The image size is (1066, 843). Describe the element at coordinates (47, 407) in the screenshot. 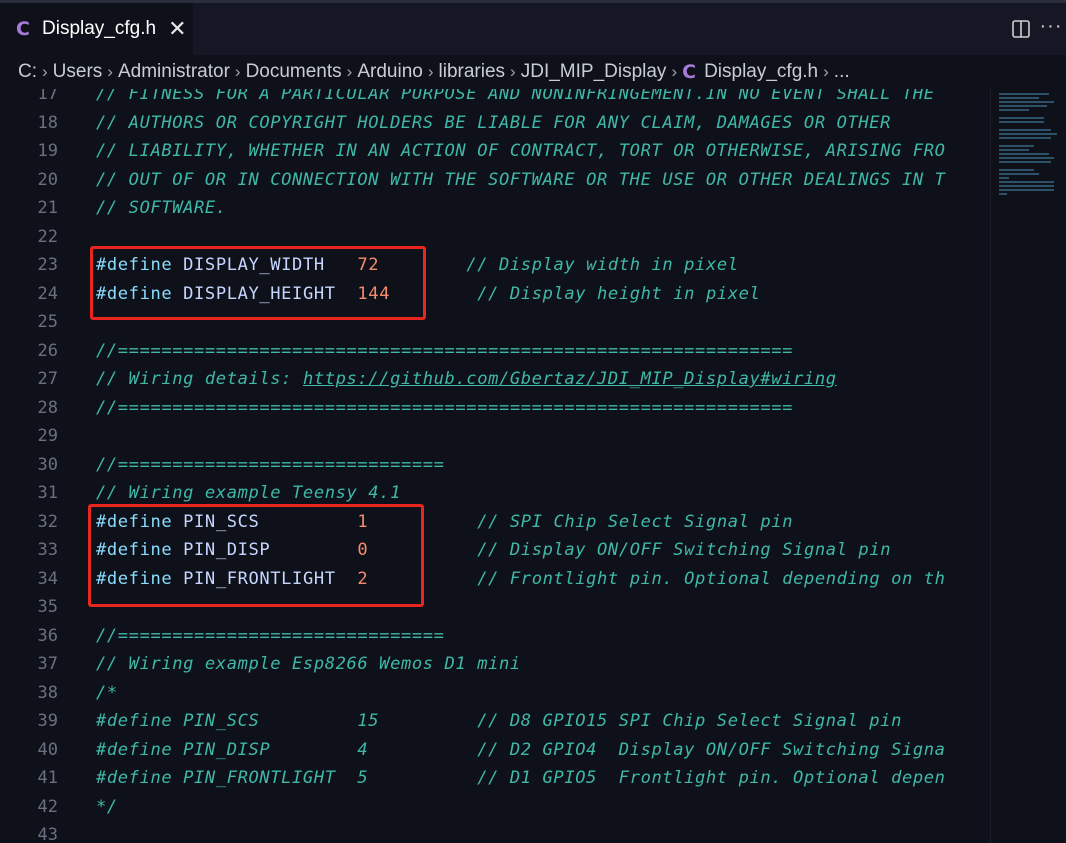

I see `line-number: 28` at that location.